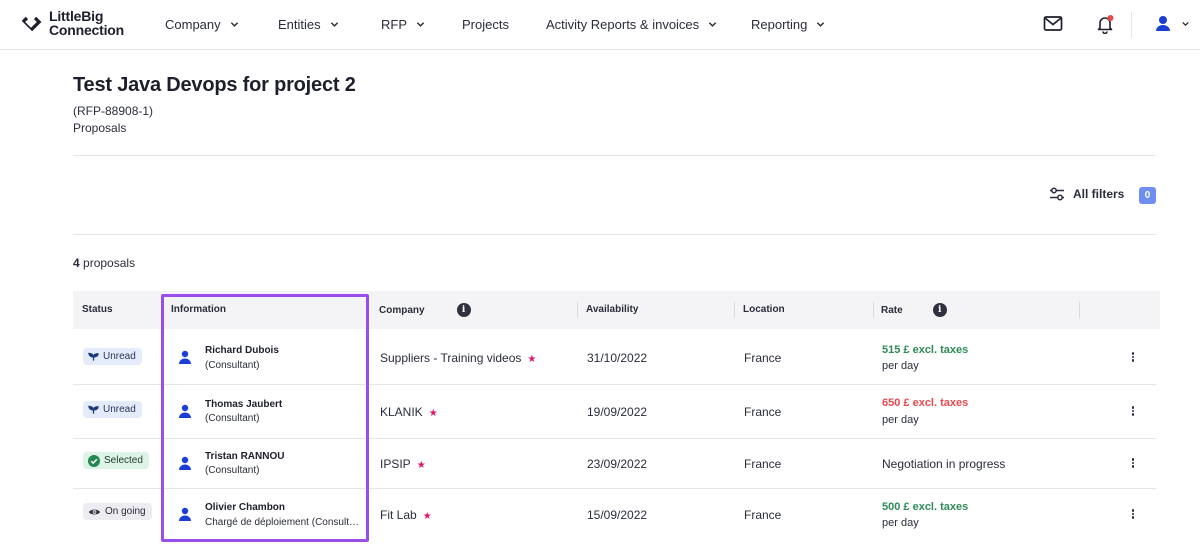 The image size is (1200, 550). Describe the element at coordinates (1086, 194) in the screenshot. I see `all-filters-button: All filters` at that location.